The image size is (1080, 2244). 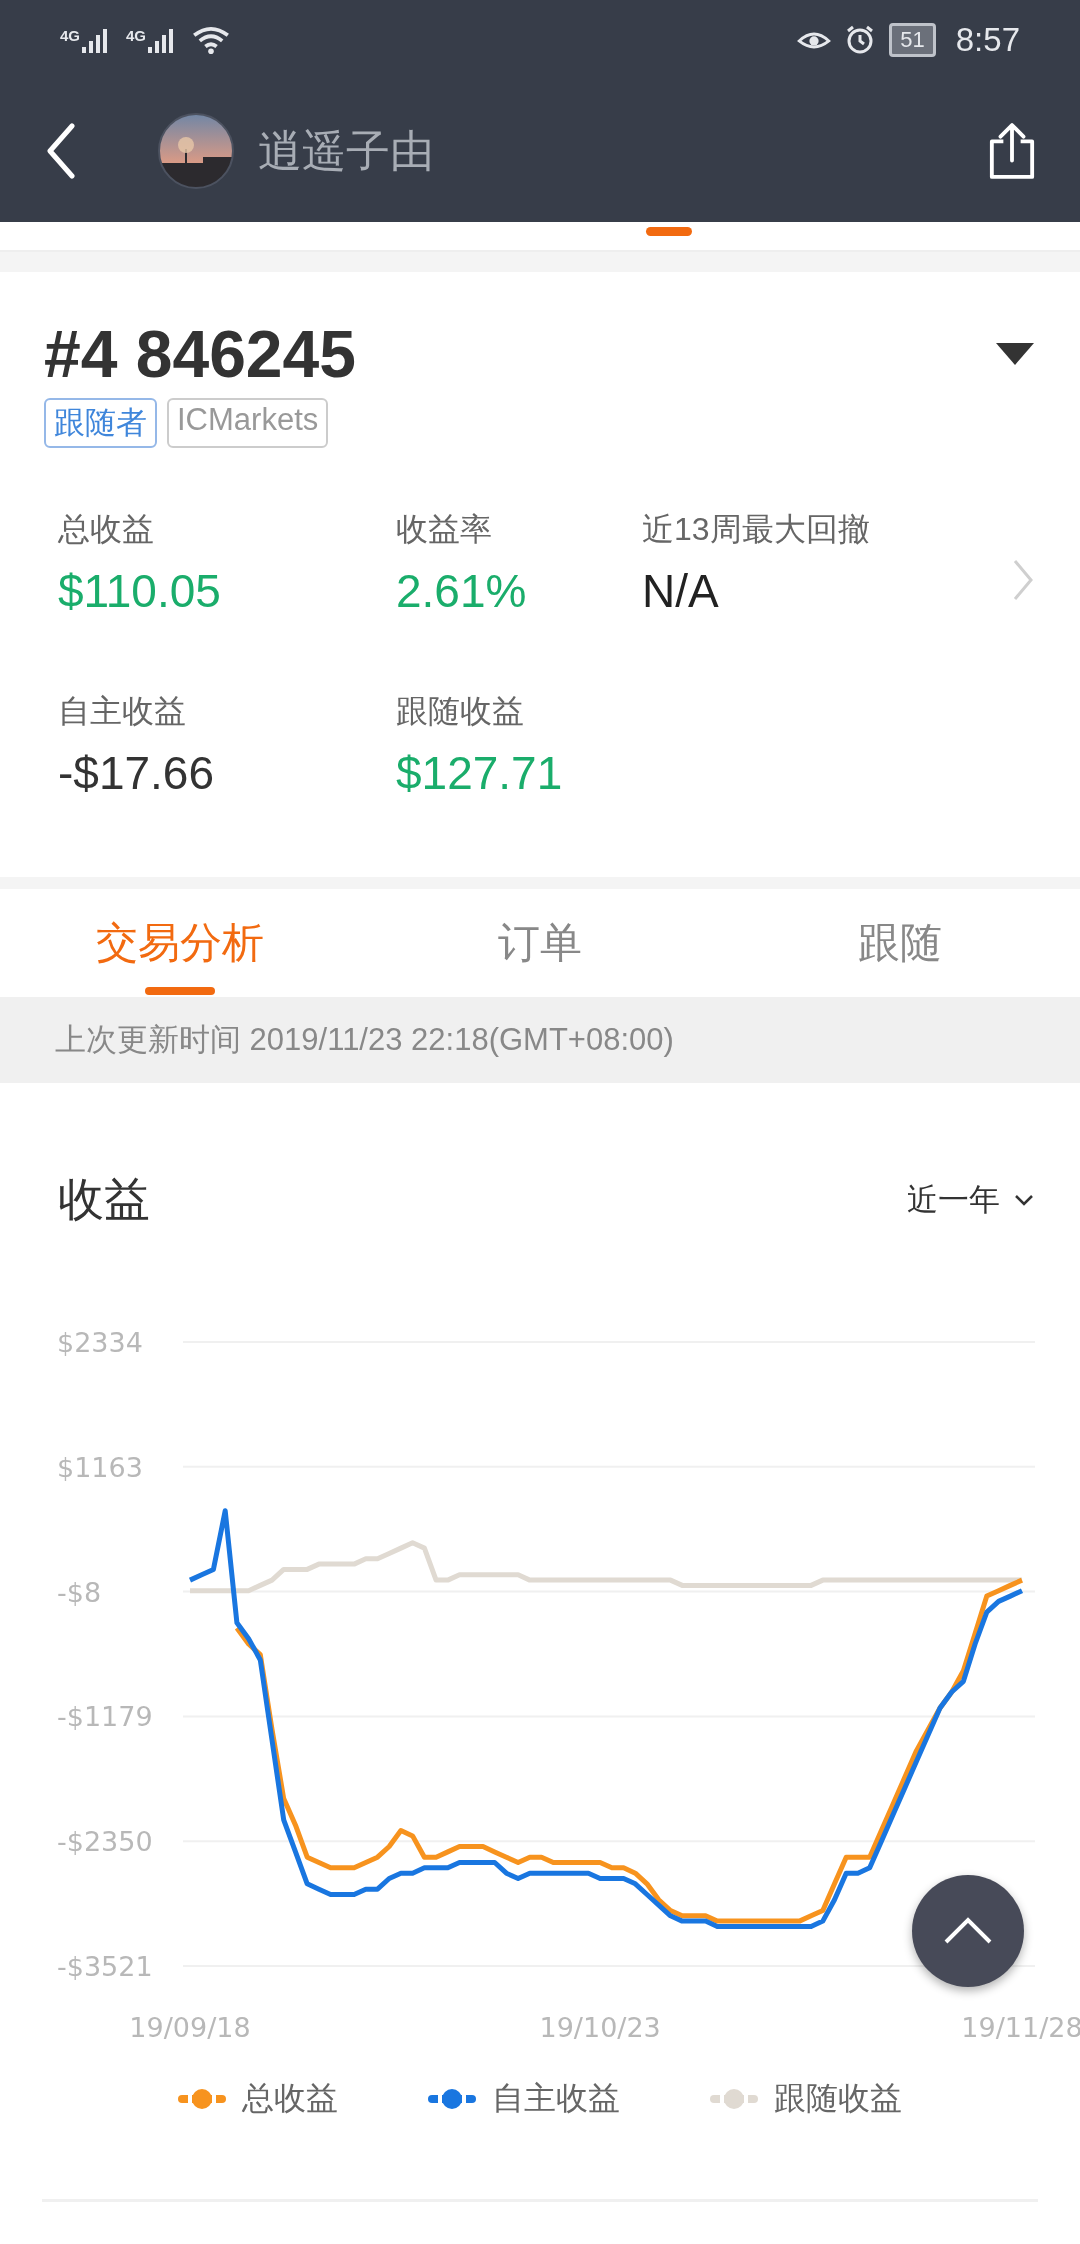 I want to click on tag: 跟随者, so click(x=100, y=423).